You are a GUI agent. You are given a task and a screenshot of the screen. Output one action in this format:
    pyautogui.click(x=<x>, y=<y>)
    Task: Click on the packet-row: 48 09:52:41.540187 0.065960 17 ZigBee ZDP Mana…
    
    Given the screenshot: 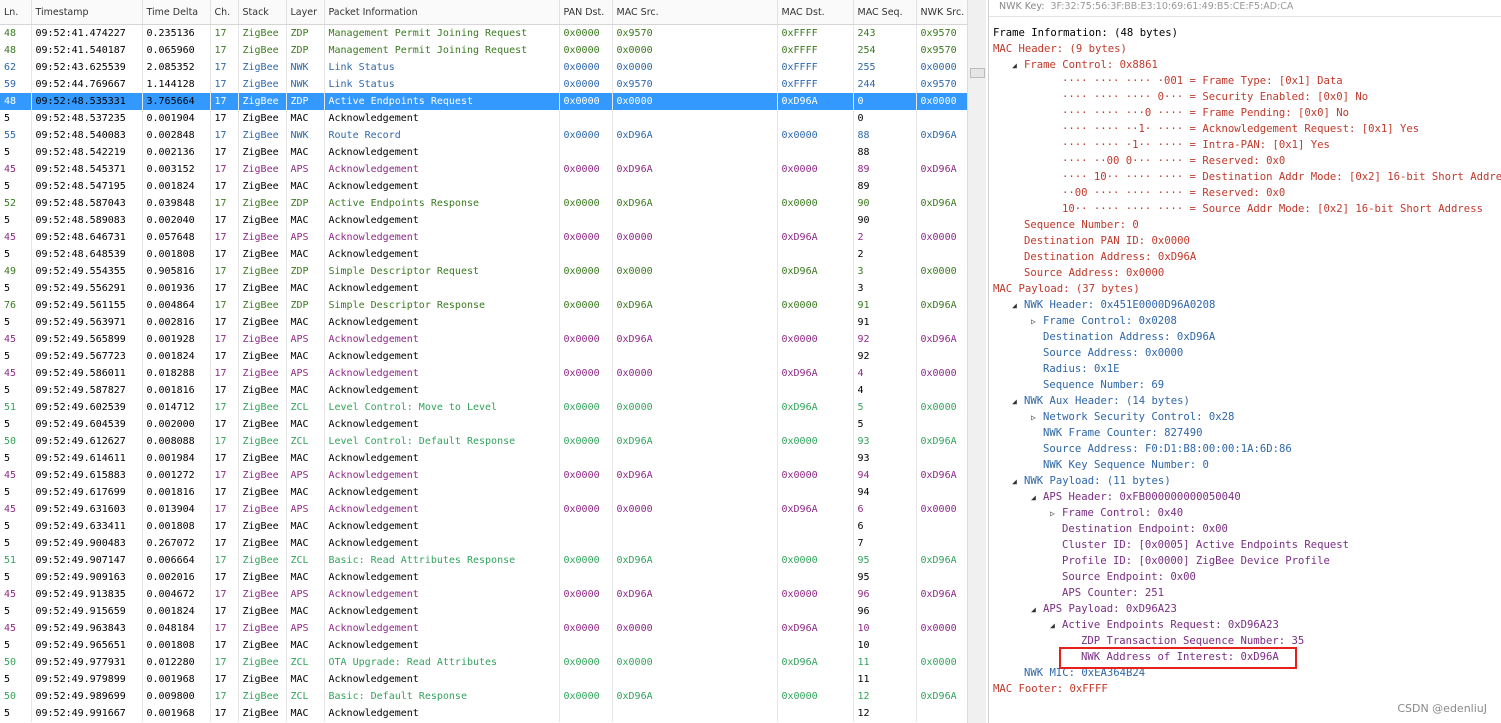 What is the action you would take?
    pyautogui.click(x=483, y=50)
    